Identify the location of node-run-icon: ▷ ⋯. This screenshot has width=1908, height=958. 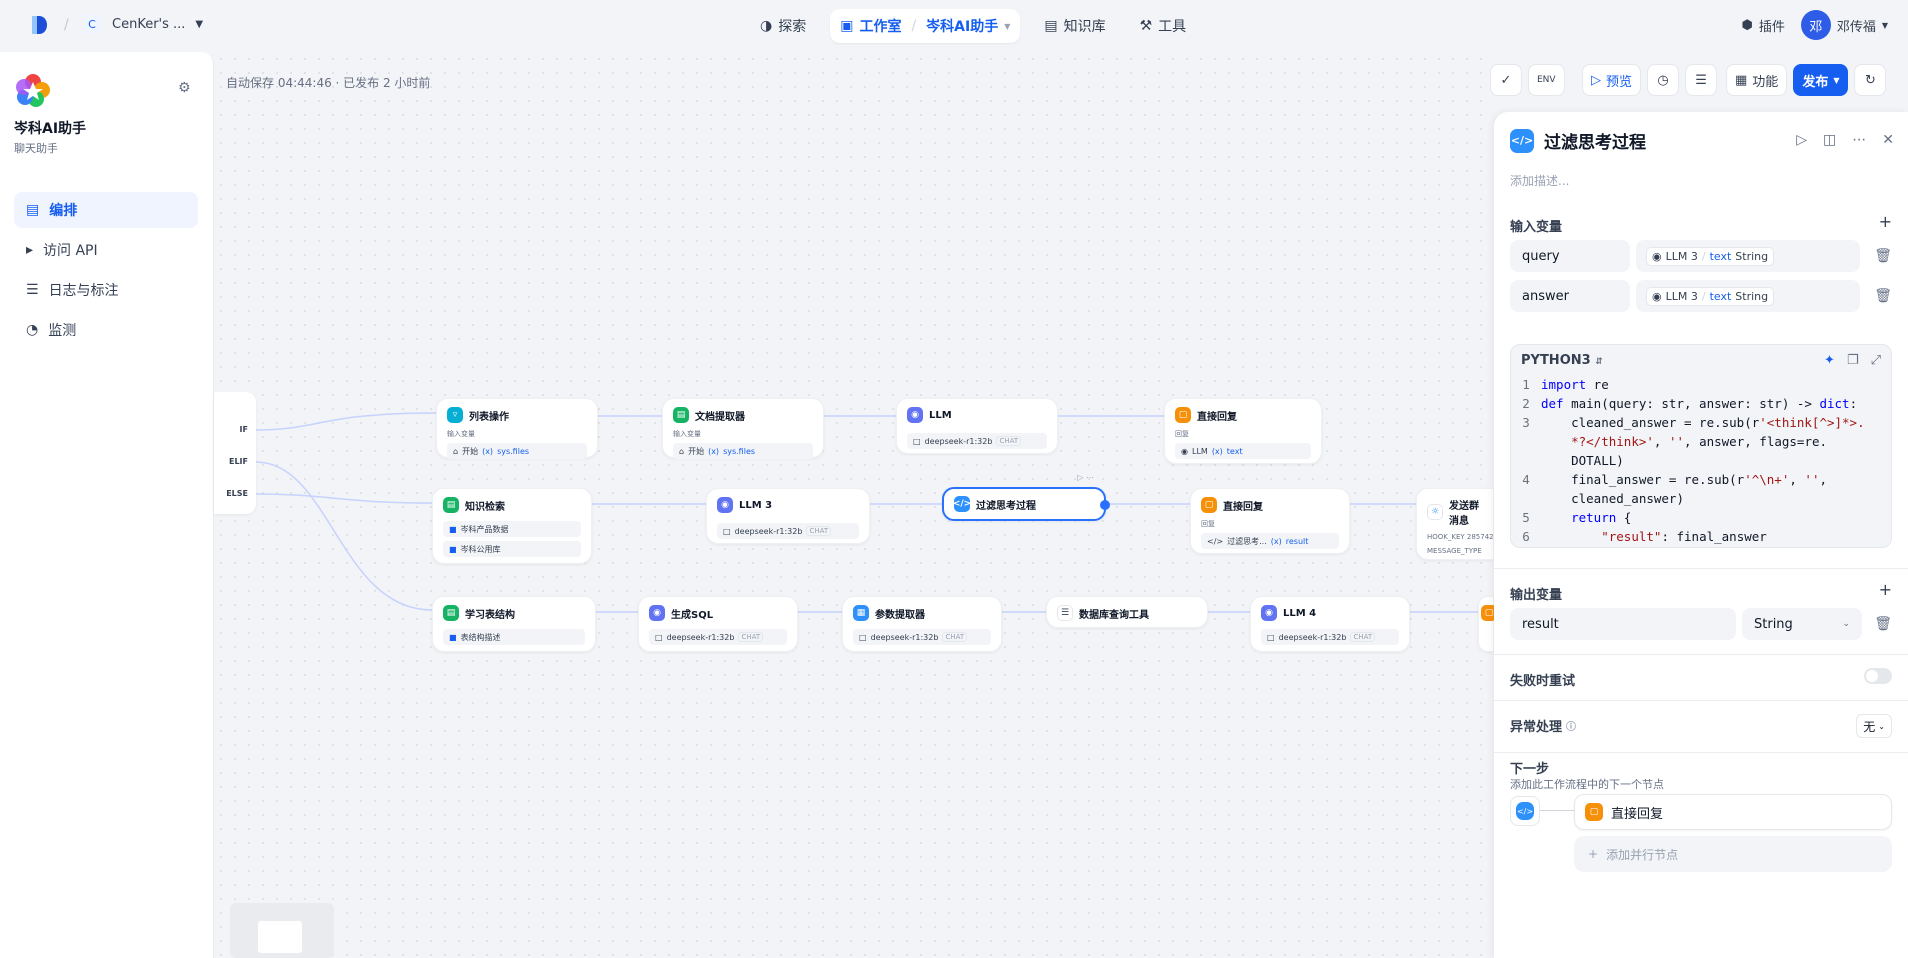
(1085, 477).